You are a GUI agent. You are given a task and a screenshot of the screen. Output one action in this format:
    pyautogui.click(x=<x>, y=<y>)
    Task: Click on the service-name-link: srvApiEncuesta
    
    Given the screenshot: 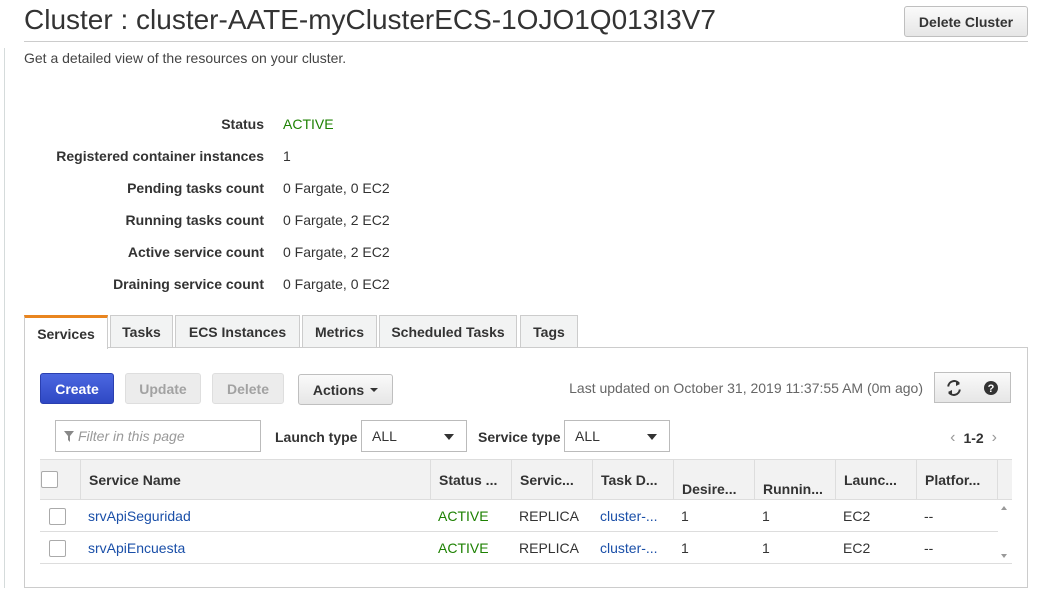 What is the action you would take?
    pyautogui.click(x=253, y=548)
    